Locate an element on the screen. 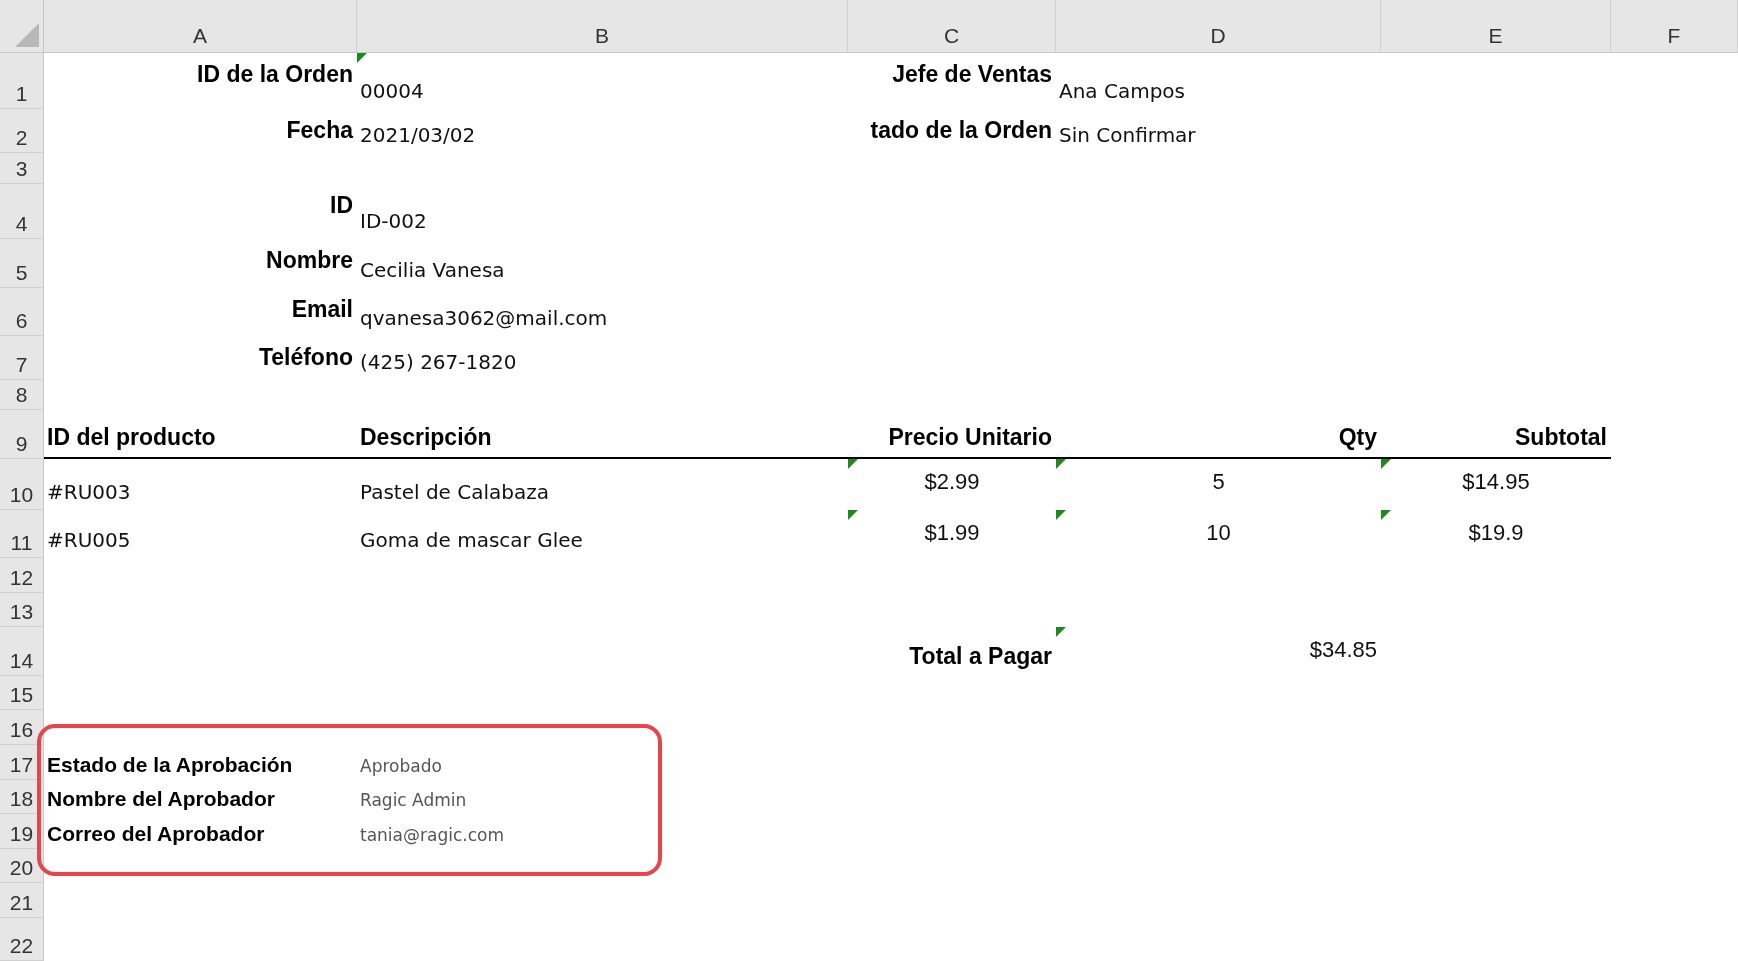 This screenshot has width=1738, height=961. cell-value: tania@ragic.com is located at coordinates (432, 835).